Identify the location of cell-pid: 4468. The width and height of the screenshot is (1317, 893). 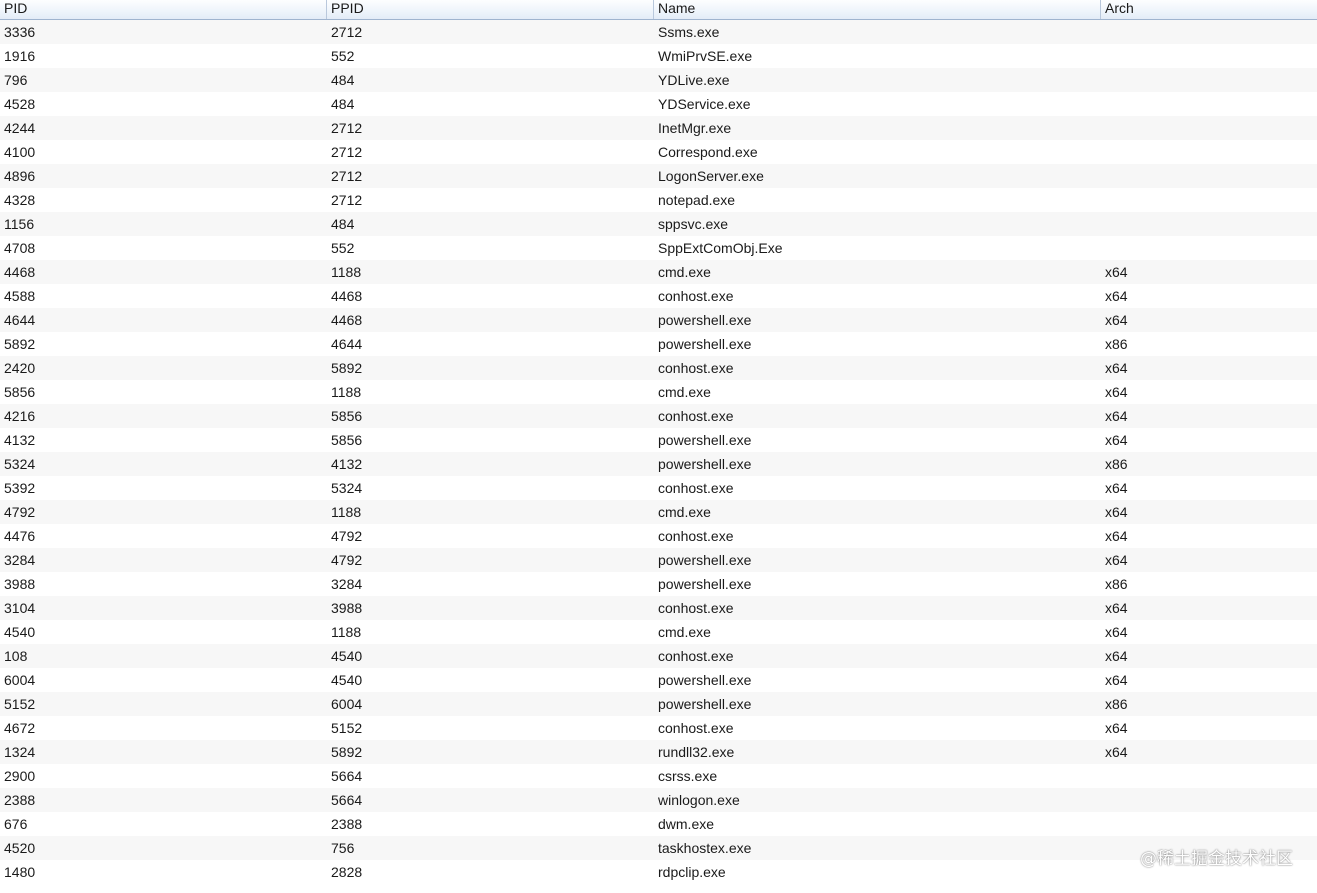
(20, 272).